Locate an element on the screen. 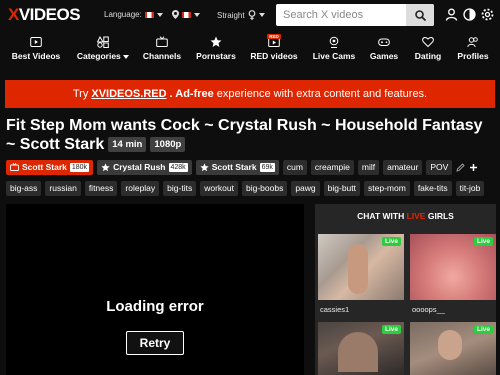 The width and height of the screenshot is (500, 375). loading-error-message: Loading error is located at coordinates (155, 306).